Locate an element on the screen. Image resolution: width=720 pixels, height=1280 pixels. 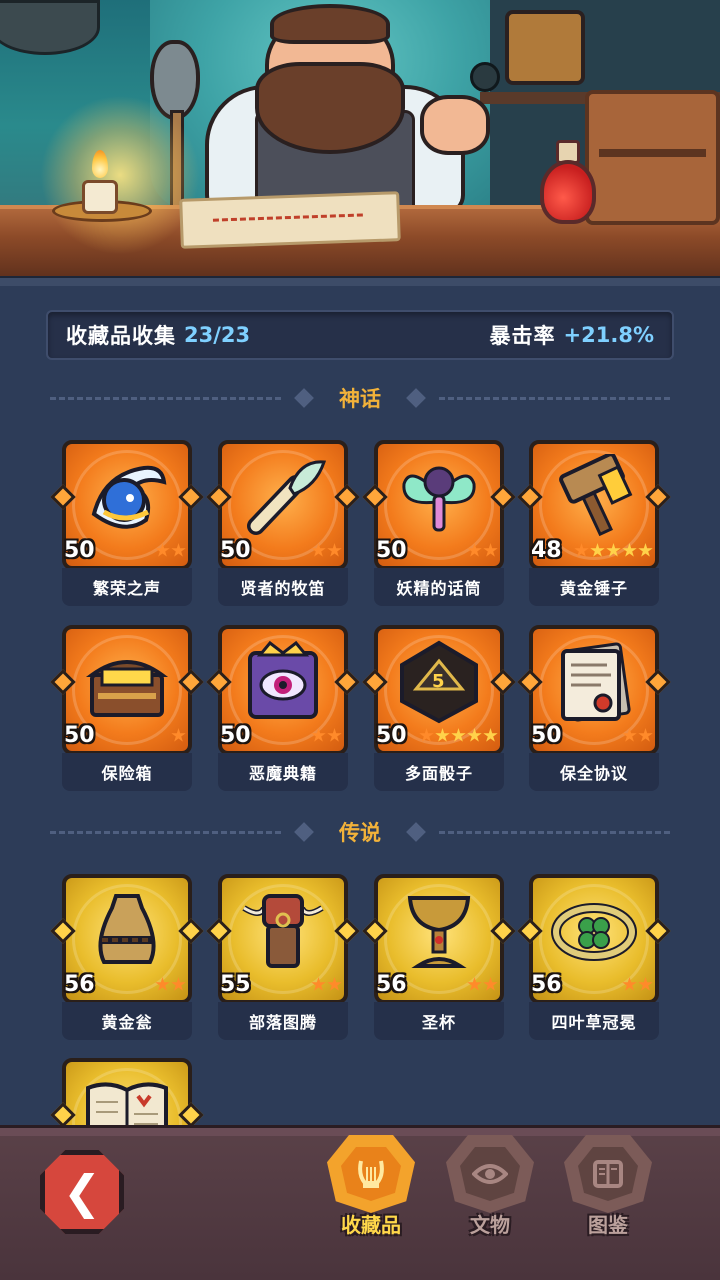
svg-text: 5 is located at coordinates (438, 681).